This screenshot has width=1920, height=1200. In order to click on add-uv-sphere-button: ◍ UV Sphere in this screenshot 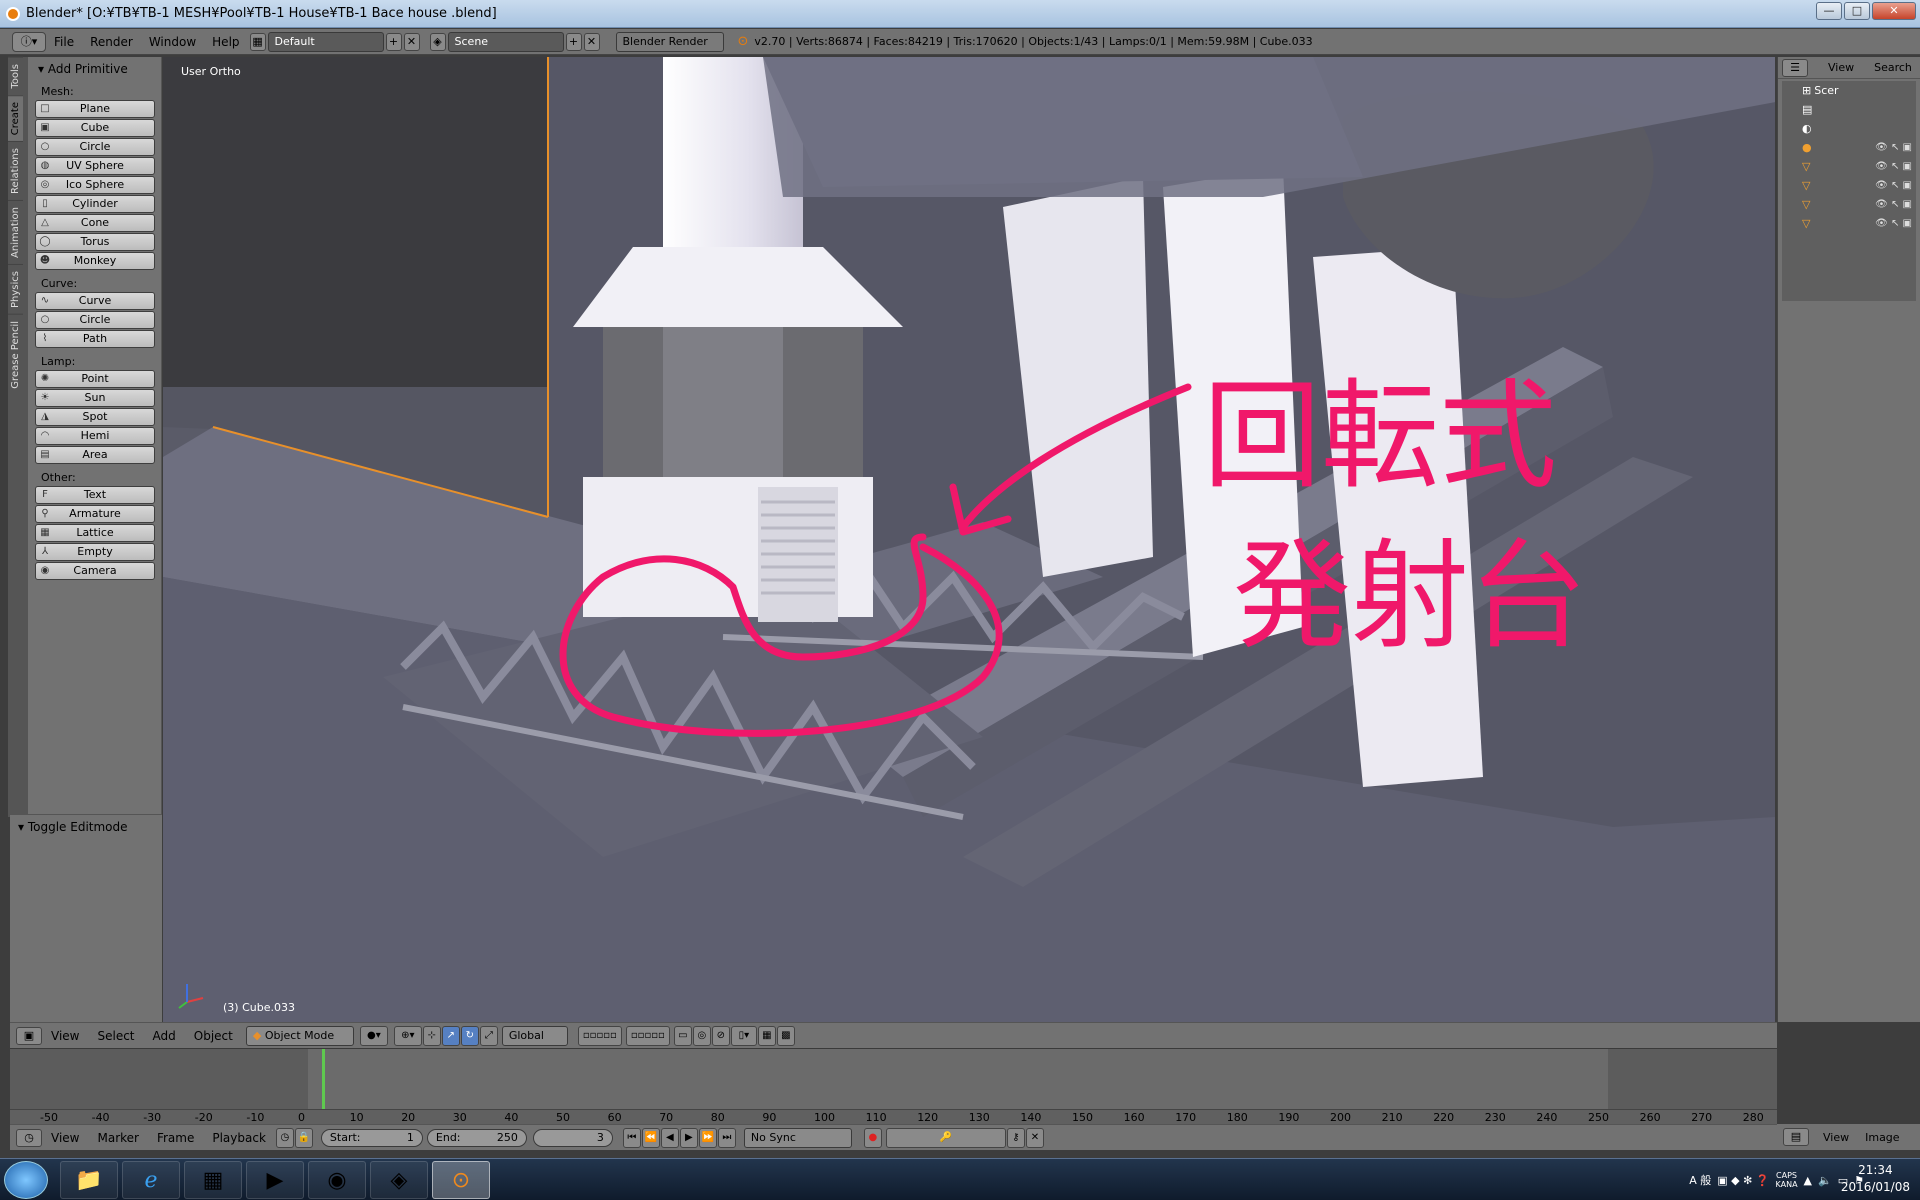, I will do `click(95, 166)`.